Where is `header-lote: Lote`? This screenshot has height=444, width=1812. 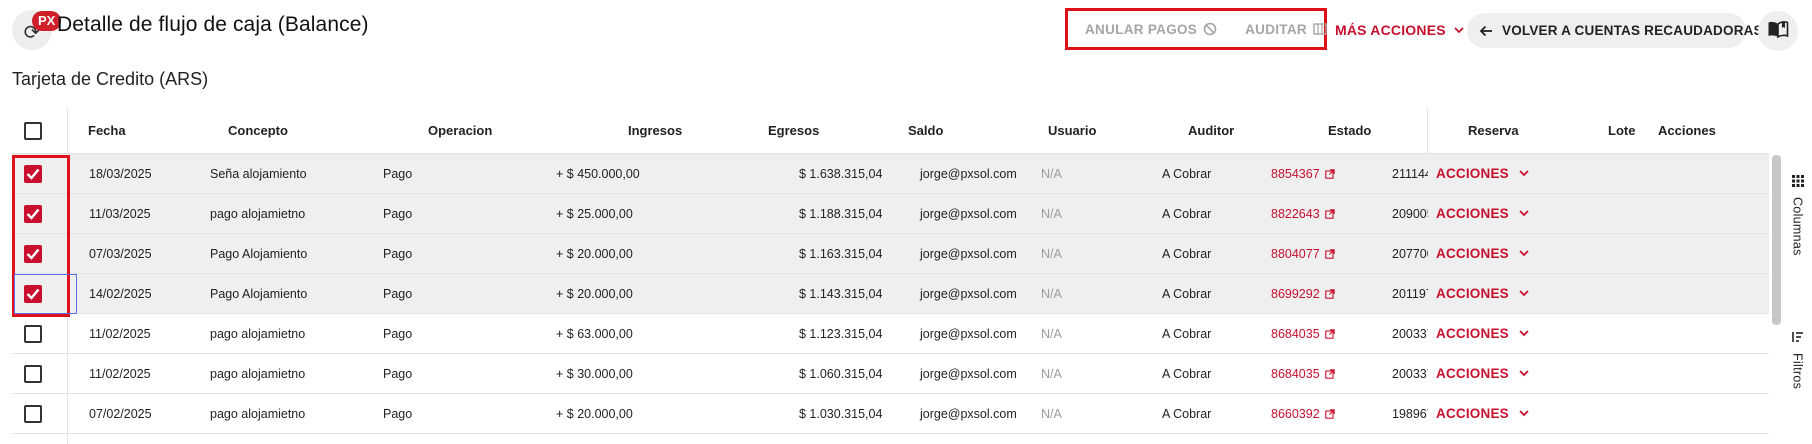 header-lote: Lote is located at coordinates (1621, 130).